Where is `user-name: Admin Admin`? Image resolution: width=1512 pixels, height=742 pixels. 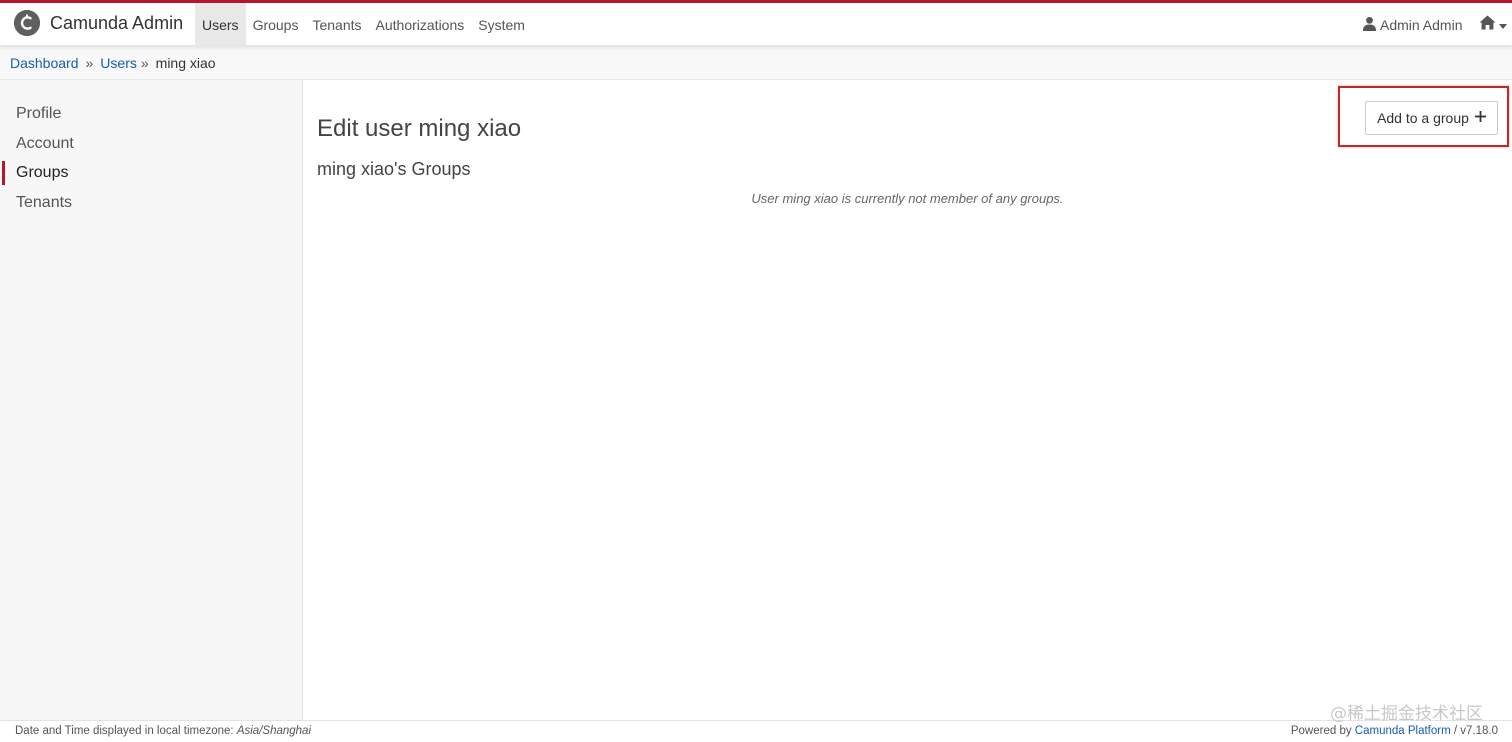
user-name: Admin Admin is located at coordinates (1421, 24).